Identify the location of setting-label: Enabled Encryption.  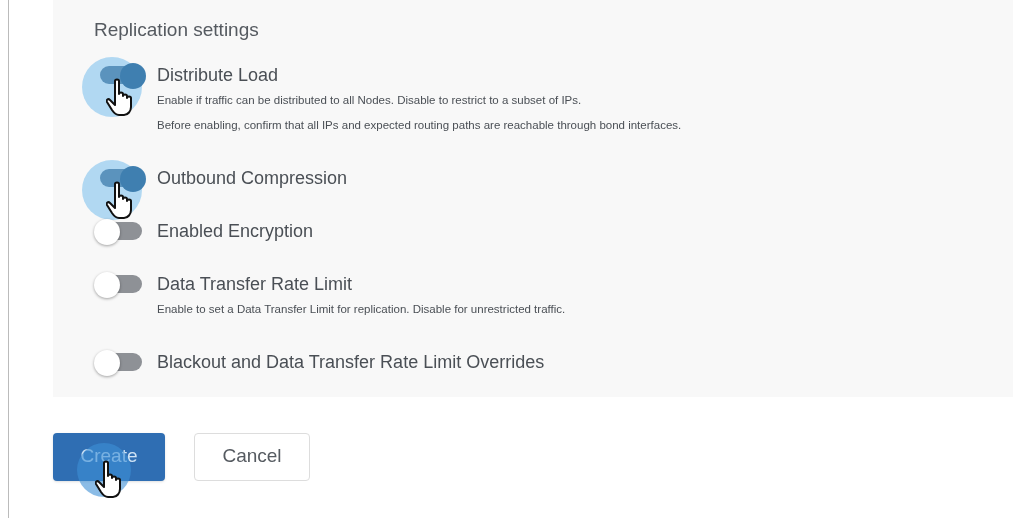
(235, 231).